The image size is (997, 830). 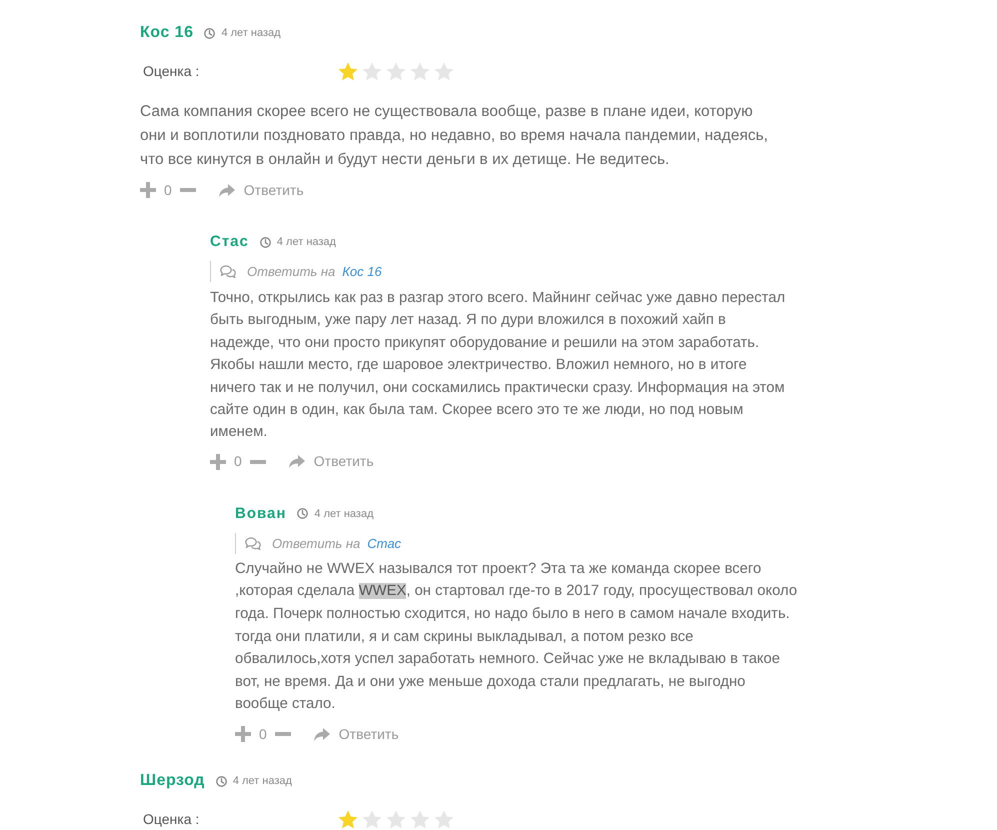 What do you see at coordinates (167, 33) in the screenshot?
I see `author-name: Кос 16` at bounding box center [167, 33].